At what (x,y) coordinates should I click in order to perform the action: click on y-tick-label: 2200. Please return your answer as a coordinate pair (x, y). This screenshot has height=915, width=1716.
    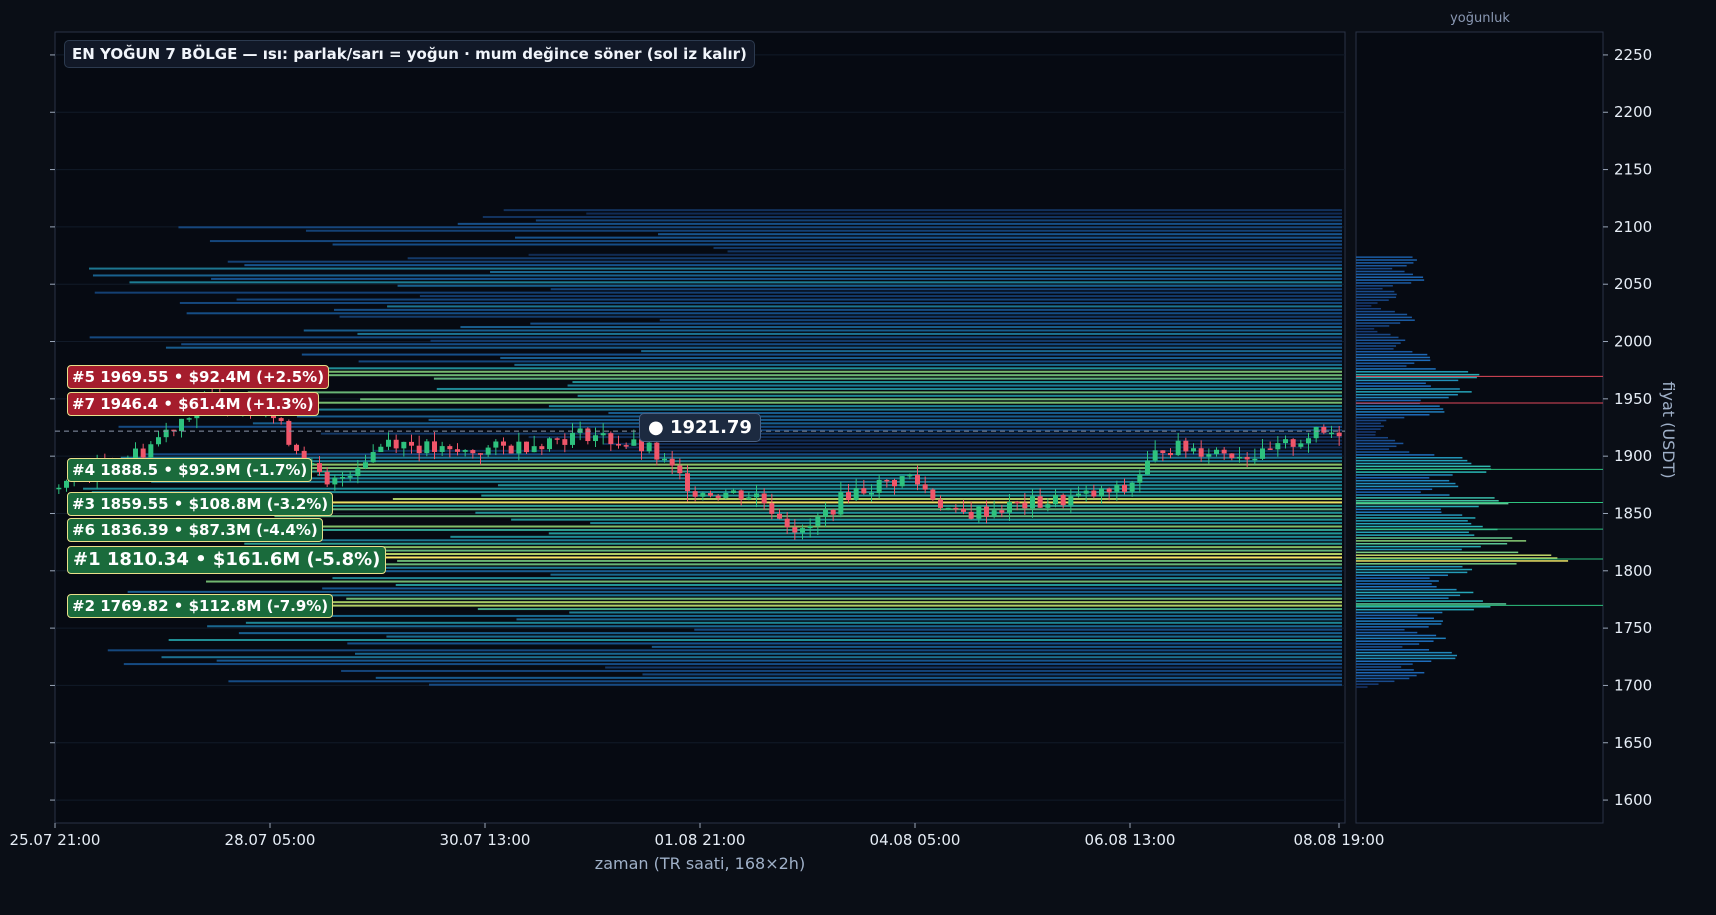
    Looking at the image, I should click on (1633, 112).